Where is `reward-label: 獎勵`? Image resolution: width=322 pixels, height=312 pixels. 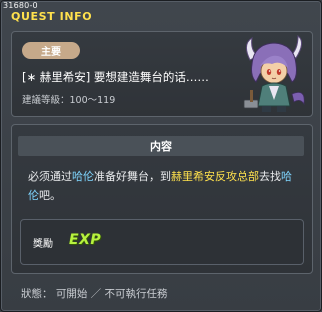 reward-label: 獎勵 is located at coordinates (43, 244).